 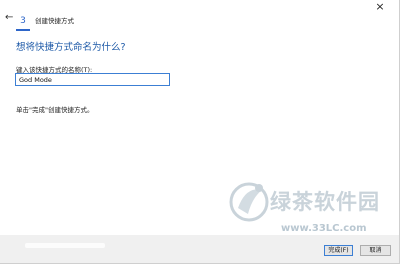 What do you see at coordinates (65, 245) in the screenshot?
I see `blurred-footer-text` at bounding box center [65, 245].